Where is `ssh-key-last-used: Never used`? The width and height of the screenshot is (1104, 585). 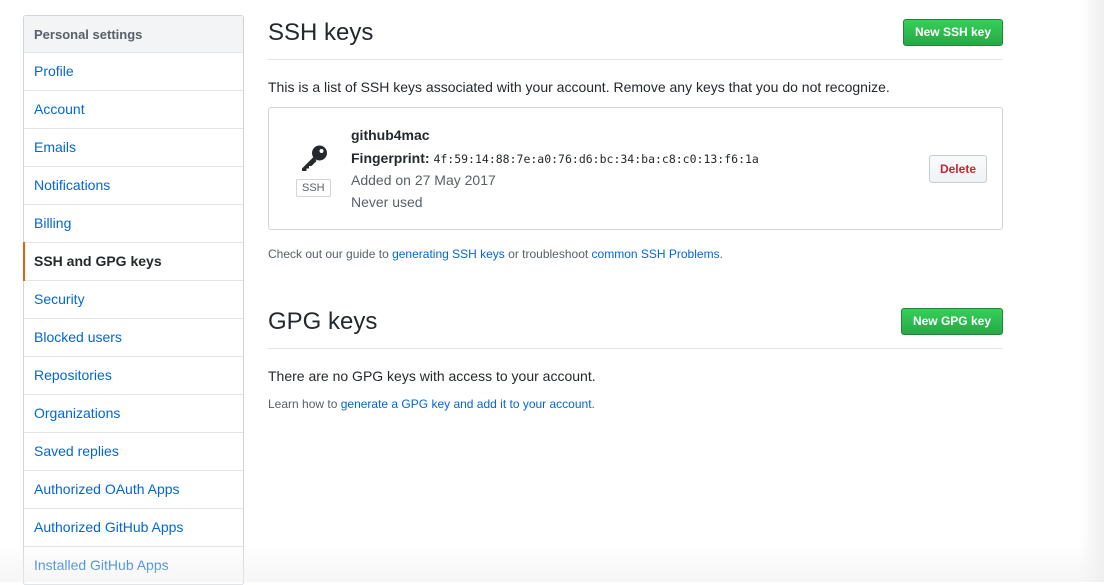 ssh-key-last-used: Never used is located at coordinates (387, 202).